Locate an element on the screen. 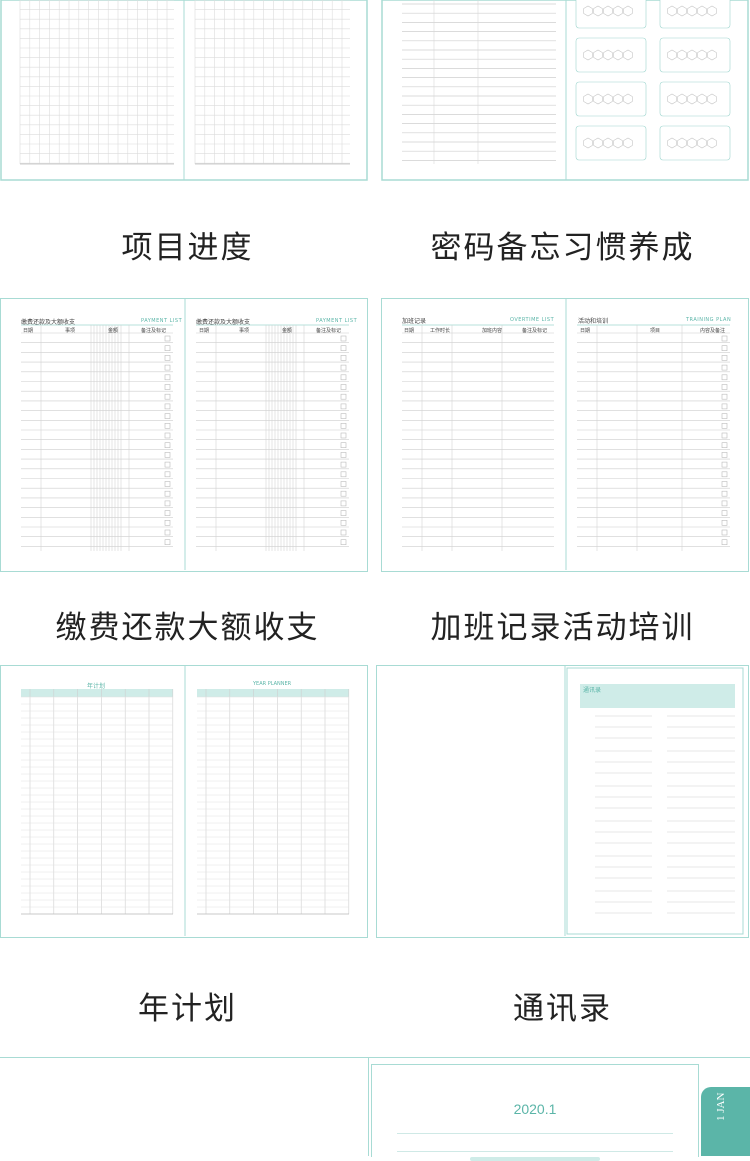  payment-en-right: PAYMENT LIST is located at coordinates (337, 321).